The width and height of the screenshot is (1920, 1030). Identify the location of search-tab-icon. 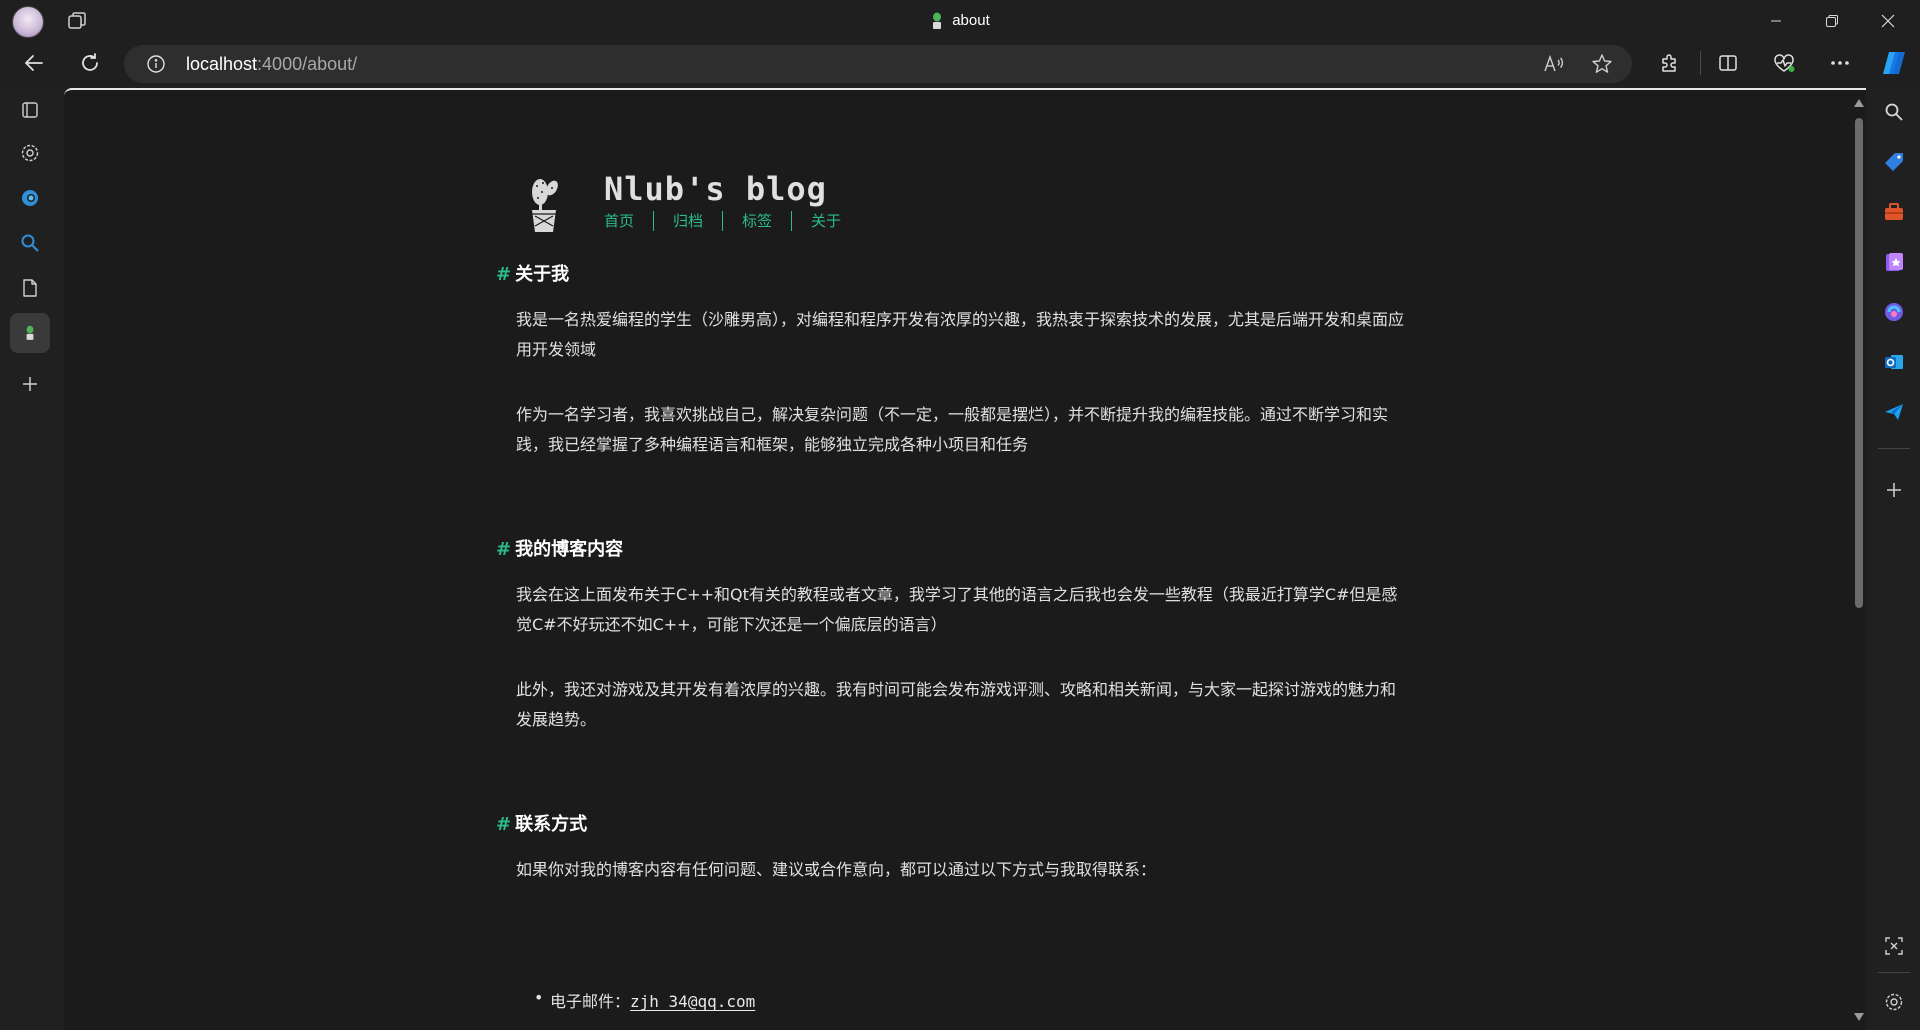
(30, 243).